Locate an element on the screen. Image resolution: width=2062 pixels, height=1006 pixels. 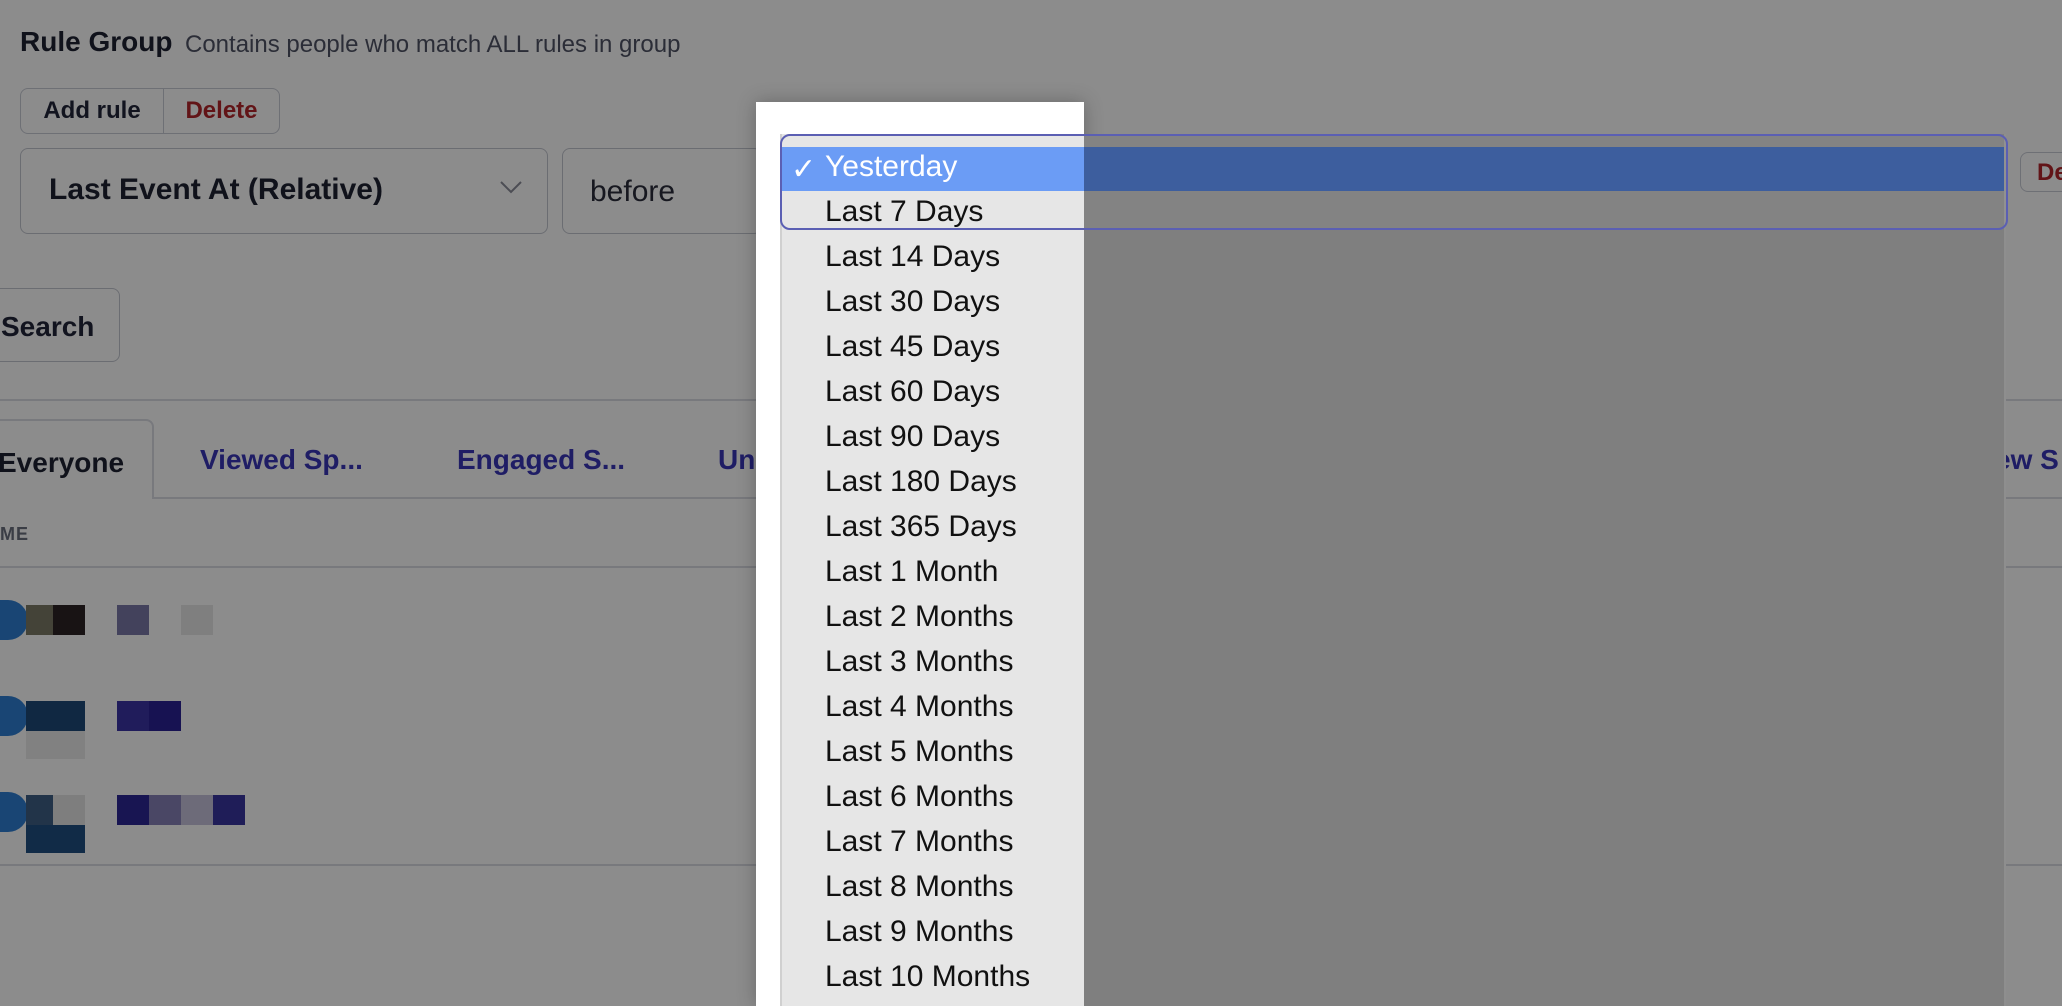
dropdown-option: Last 90 Days is located at coordinates (912, 437).